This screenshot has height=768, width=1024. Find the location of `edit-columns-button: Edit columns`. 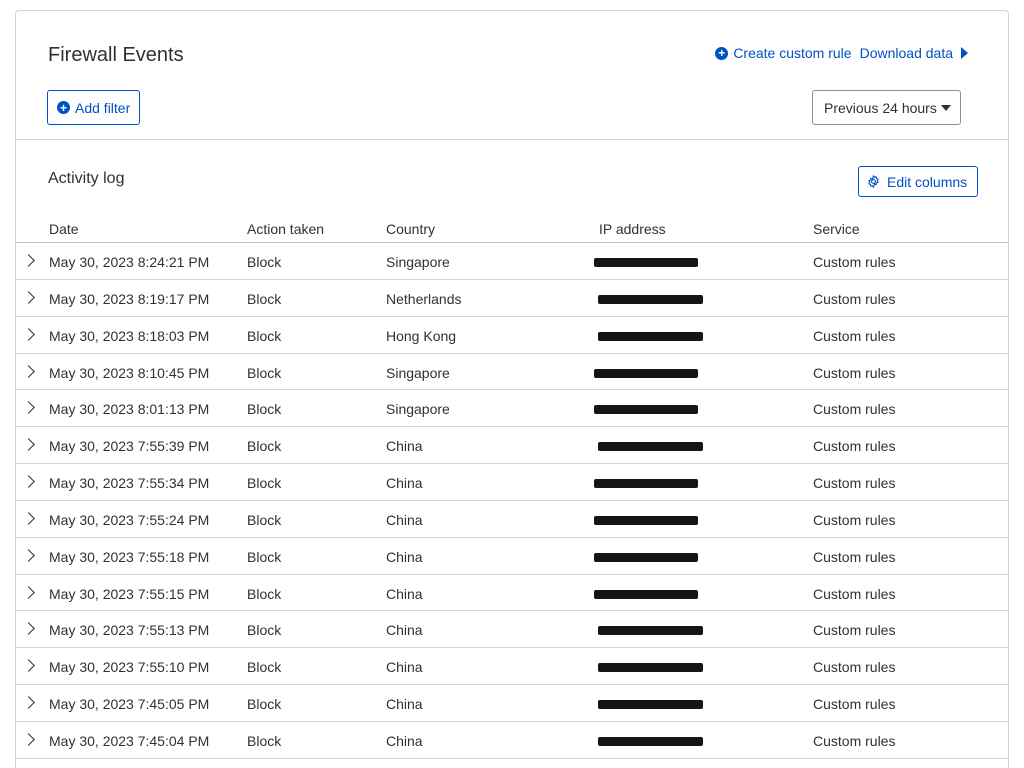

edit-columns-button: Edit columns is located at coordinates (918, 181).